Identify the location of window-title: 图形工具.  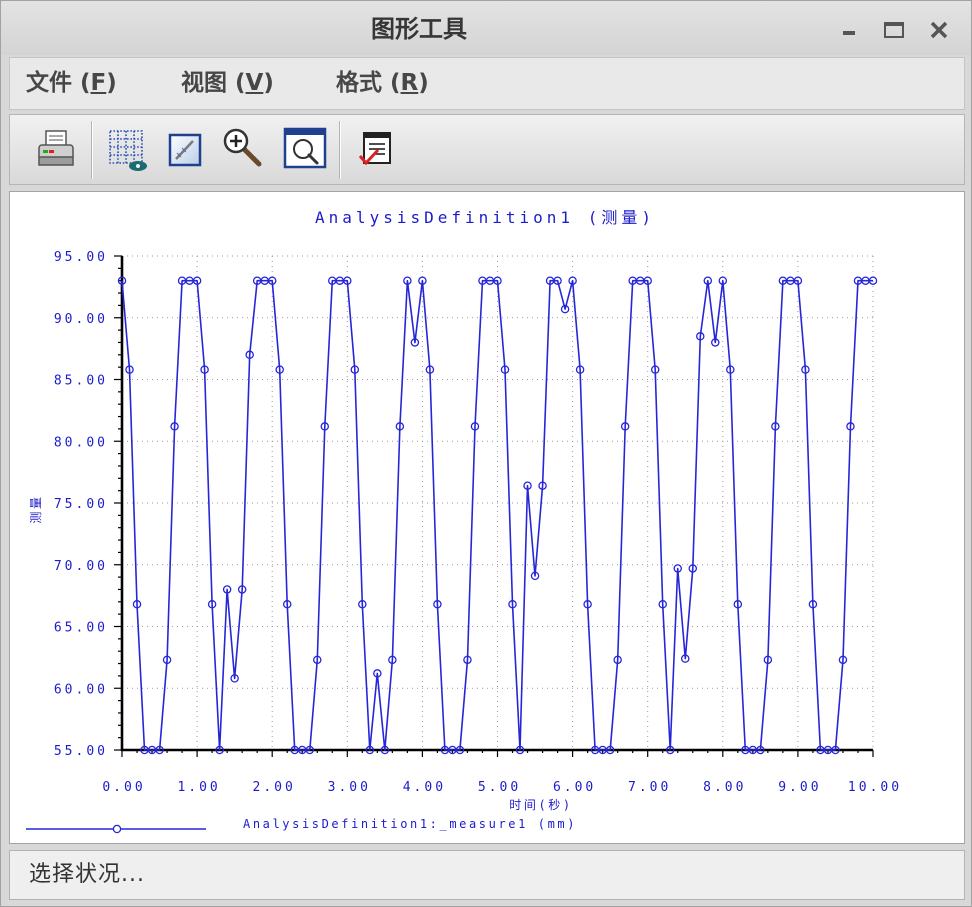
(419, 29).